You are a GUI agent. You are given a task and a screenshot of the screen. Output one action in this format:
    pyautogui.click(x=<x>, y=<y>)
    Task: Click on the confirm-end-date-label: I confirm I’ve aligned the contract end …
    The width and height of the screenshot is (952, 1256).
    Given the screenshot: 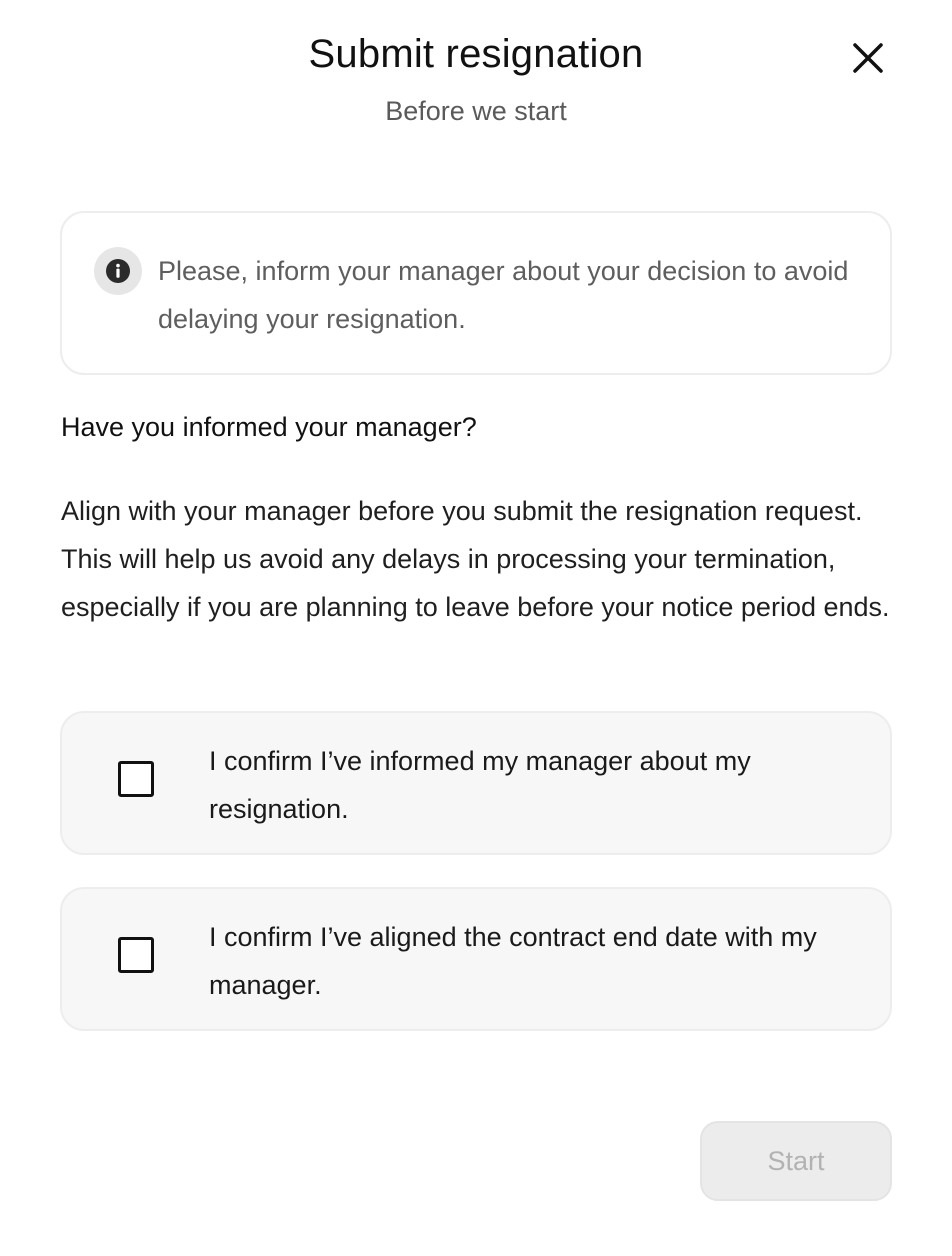 What is the action you would take?
    pyautogui.click(x=513, y=961)
    